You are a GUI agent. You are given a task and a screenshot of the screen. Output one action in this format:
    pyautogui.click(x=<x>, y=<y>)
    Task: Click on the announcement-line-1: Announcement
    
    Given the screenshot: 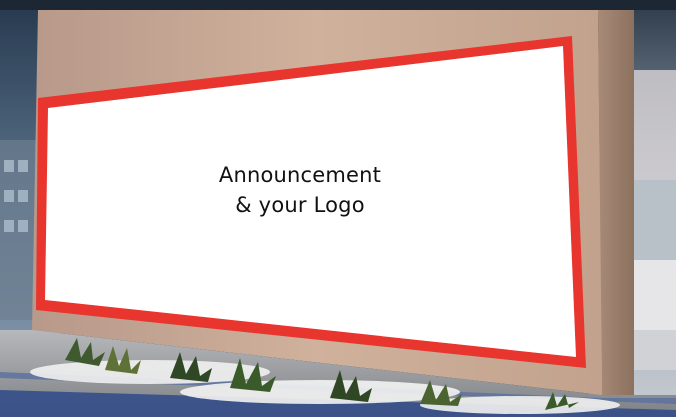 What is the action you would take?
    pyautogui.click(x=300, y=175)
    